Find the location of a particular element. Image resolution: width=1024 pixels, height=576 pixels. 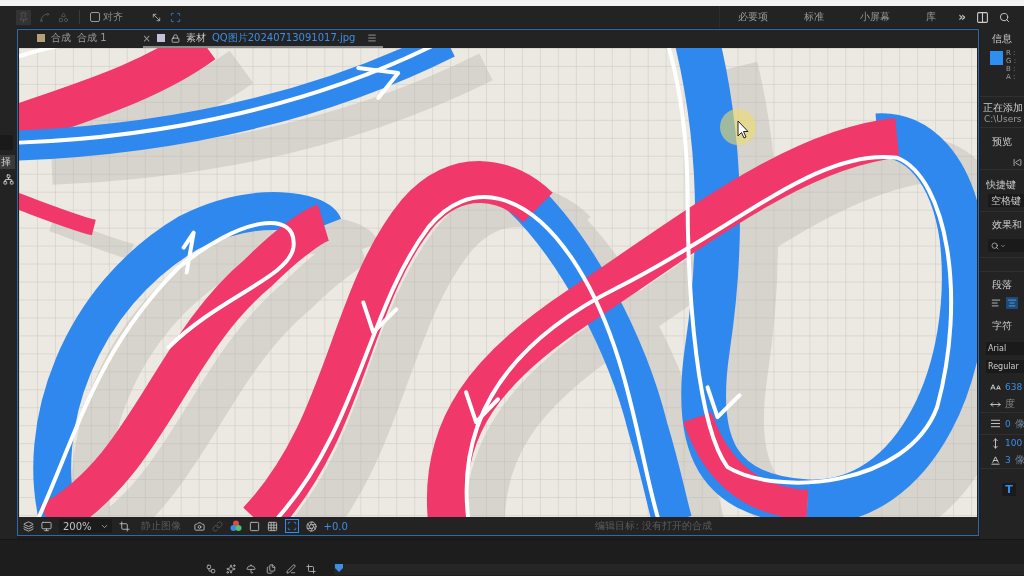

workspace-tab: 库 is located at coordinates (931, 17).